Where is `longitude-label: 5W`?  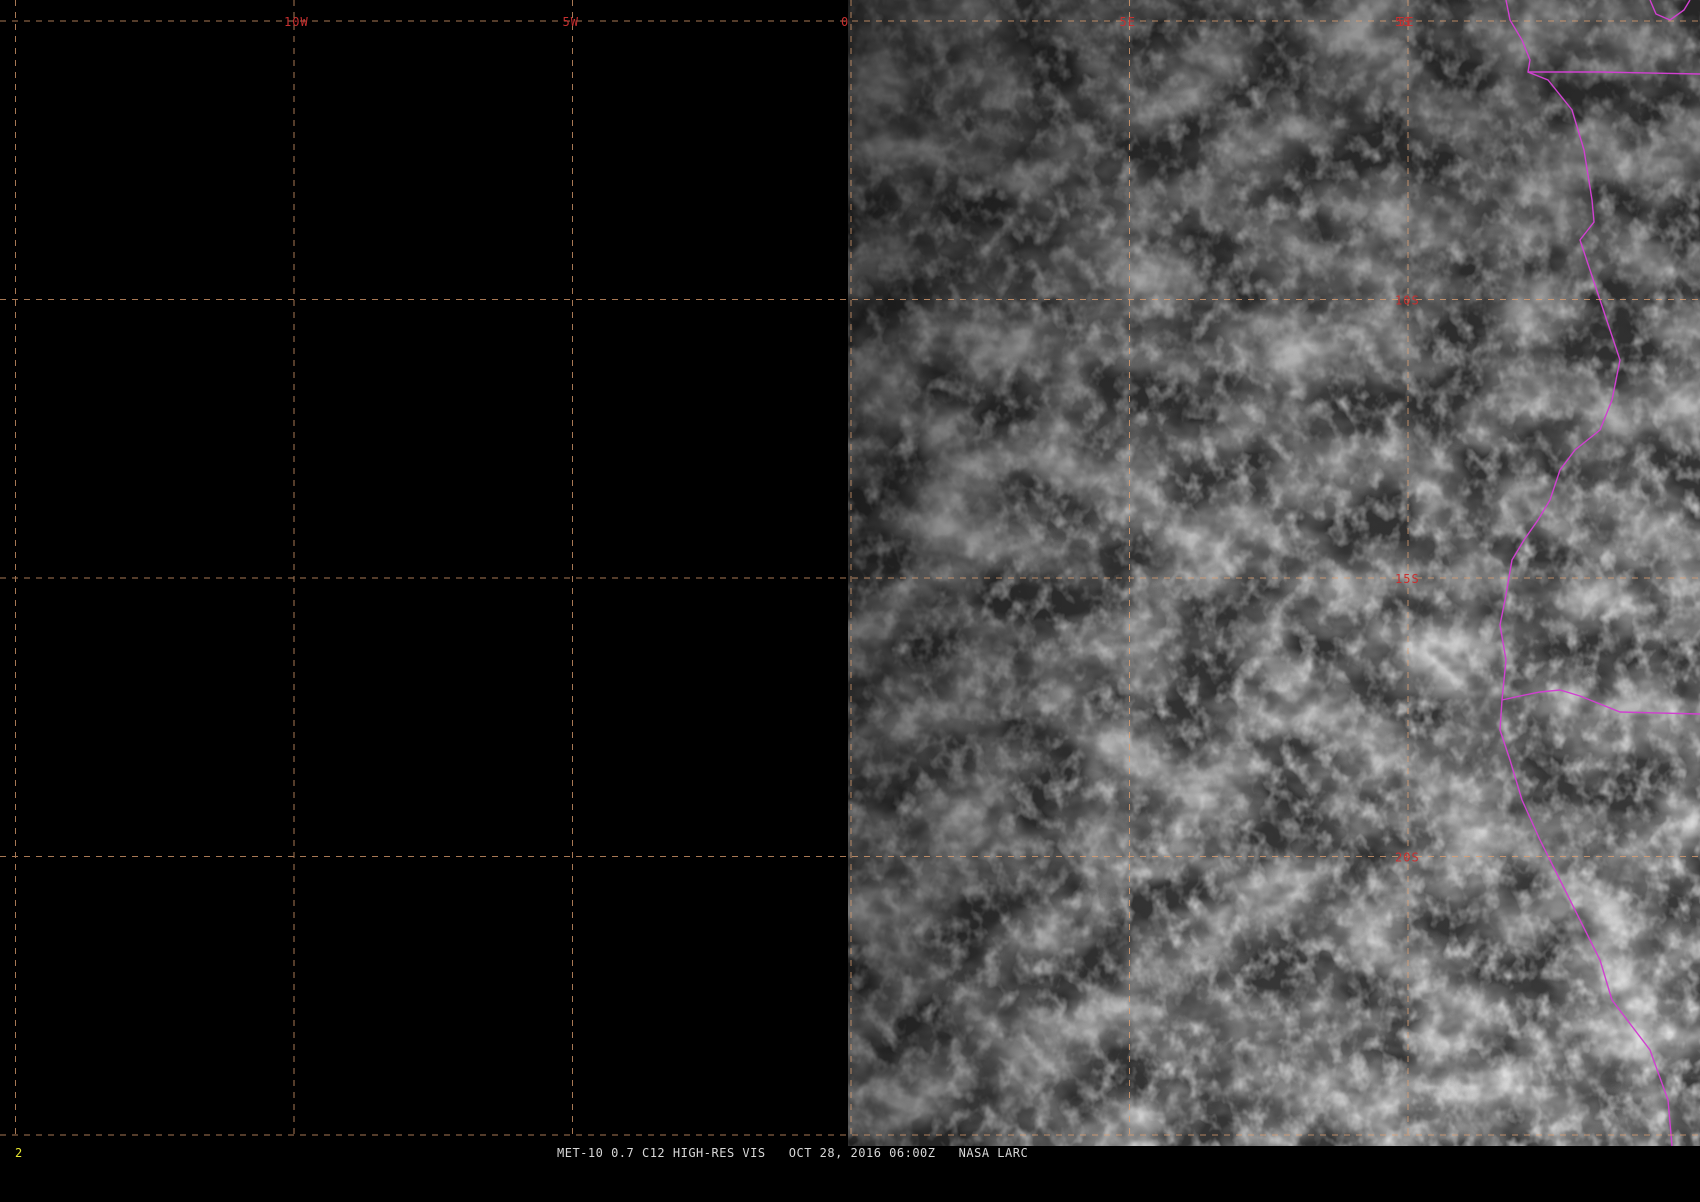
longitude-label: 5W is located at coordinates (571, 22).